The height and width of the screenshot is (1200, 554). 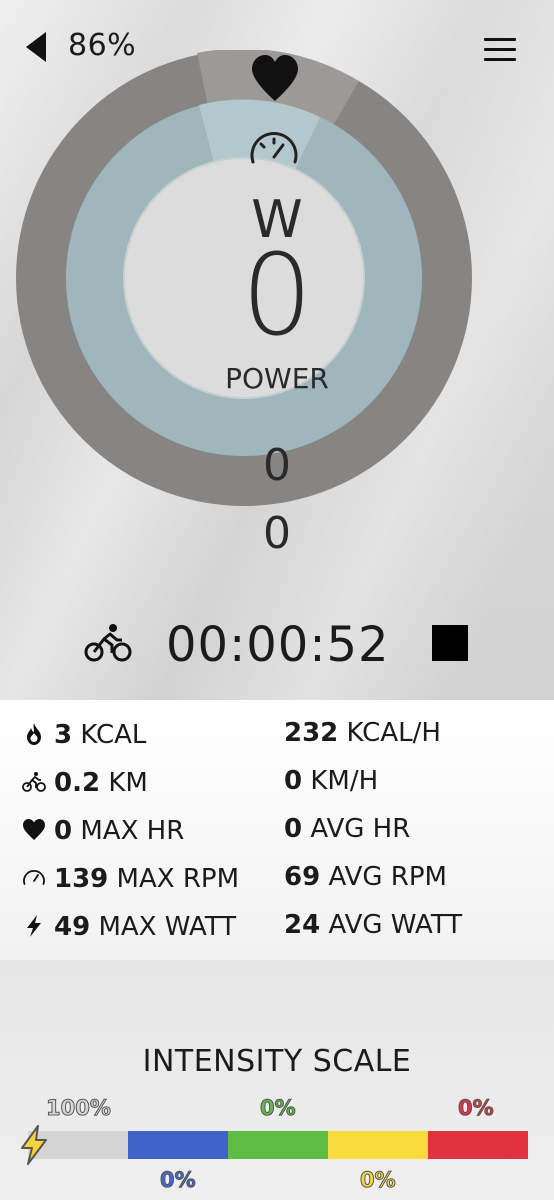 I want to click on intensity-zone-3-percent: 0%, so click(x=278, y=1108).